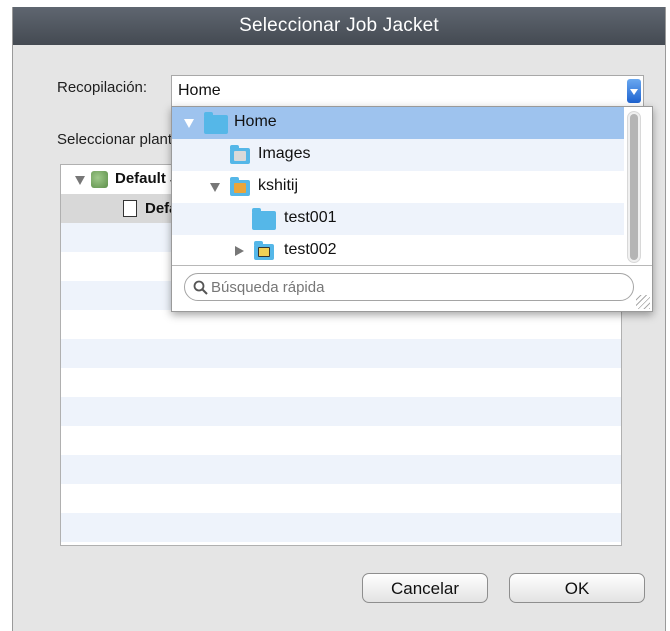  What do you see at coordinates (200, 287) in the screenshot?
I see `search-icon` at bounding box center [200, 287].